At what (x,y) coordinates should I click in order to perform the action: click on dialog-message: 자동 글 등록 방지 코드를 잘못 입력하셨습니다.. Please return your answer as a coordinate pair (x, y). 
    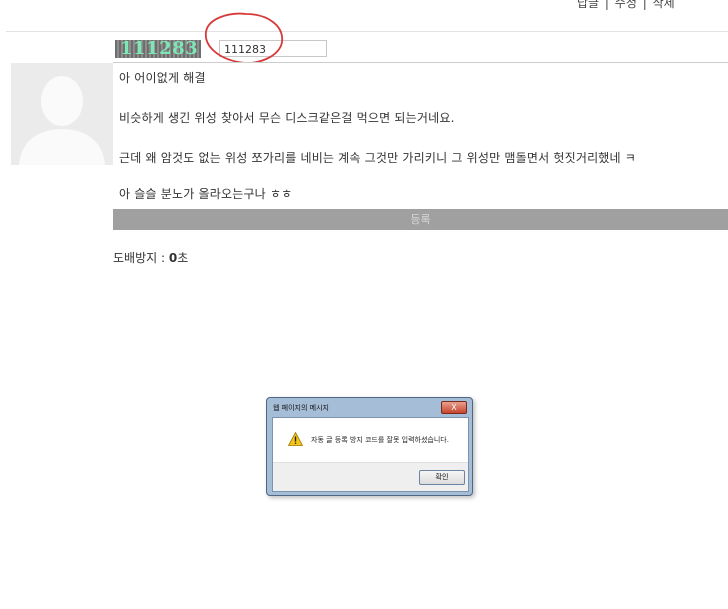
    Looking at the image, I should click on (380, 440).